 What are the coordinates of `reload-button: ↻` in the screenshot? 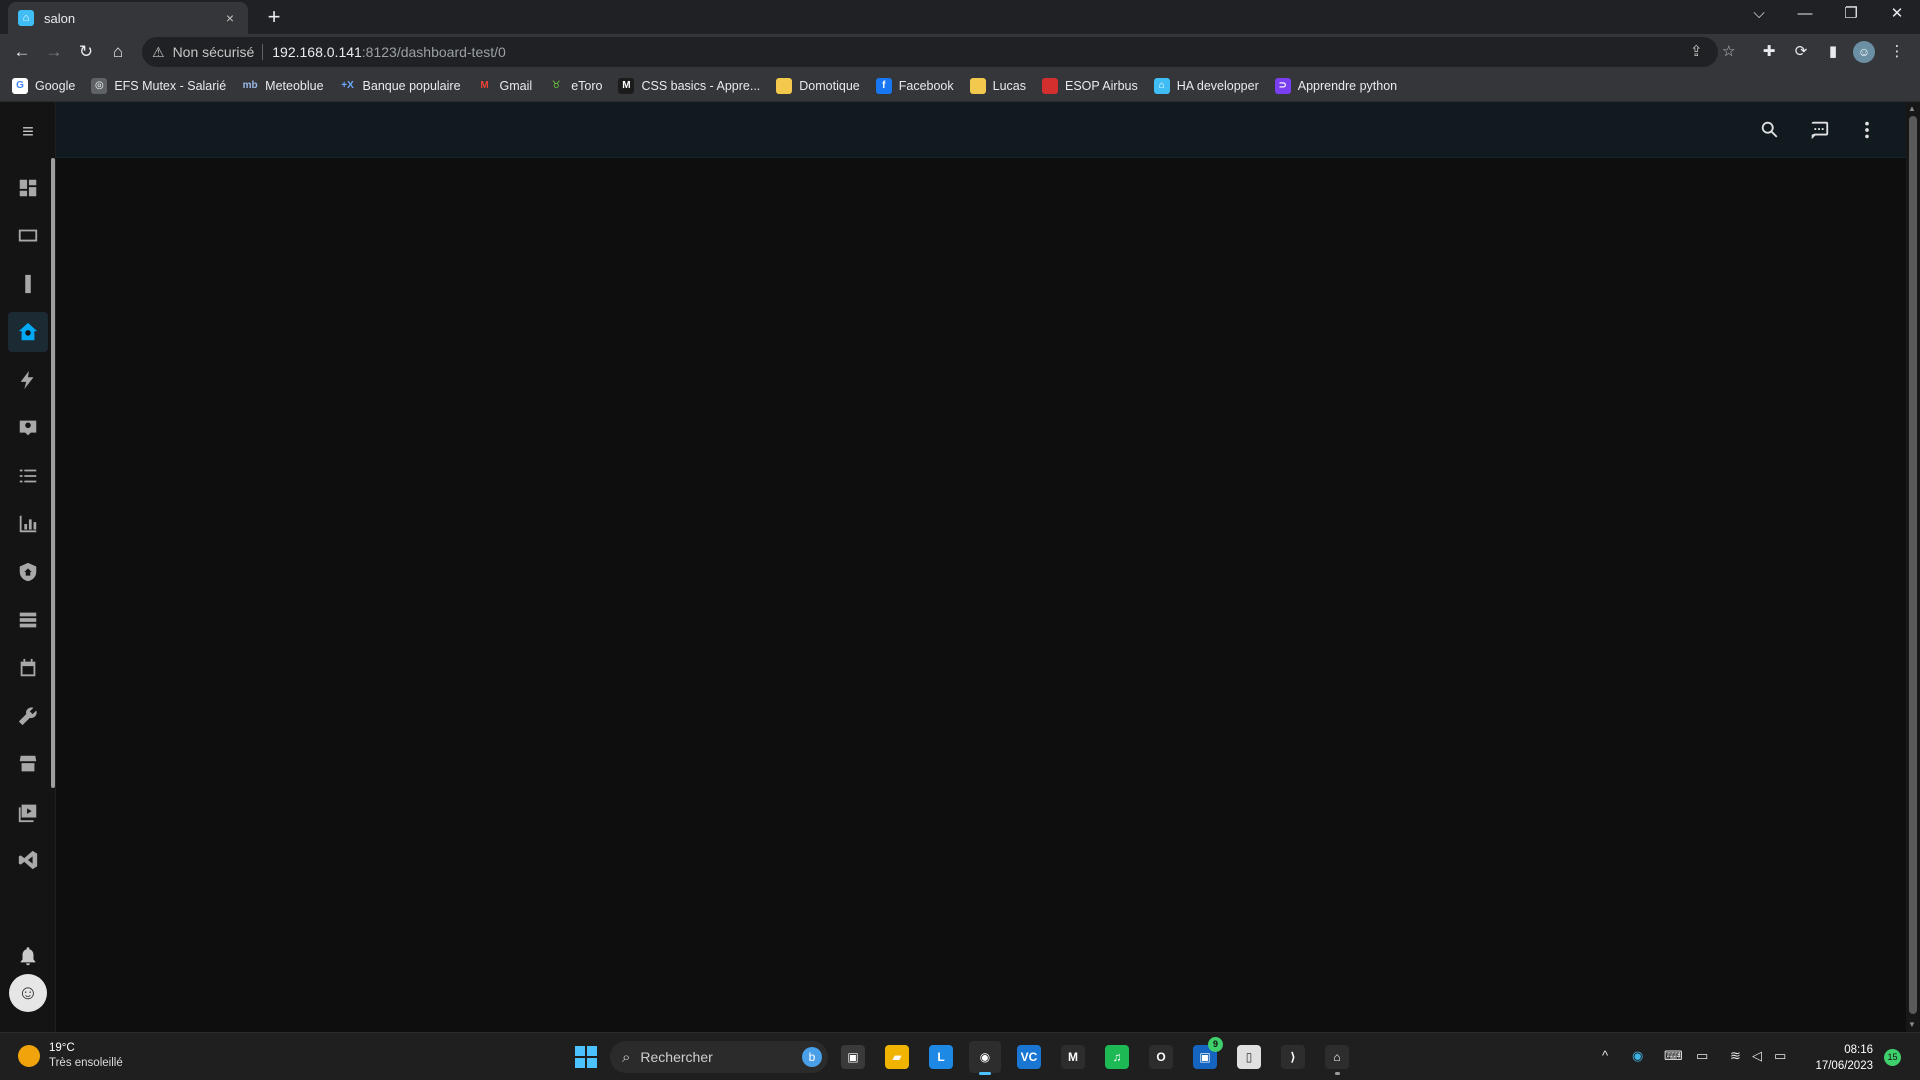 It's located at (86, 52).